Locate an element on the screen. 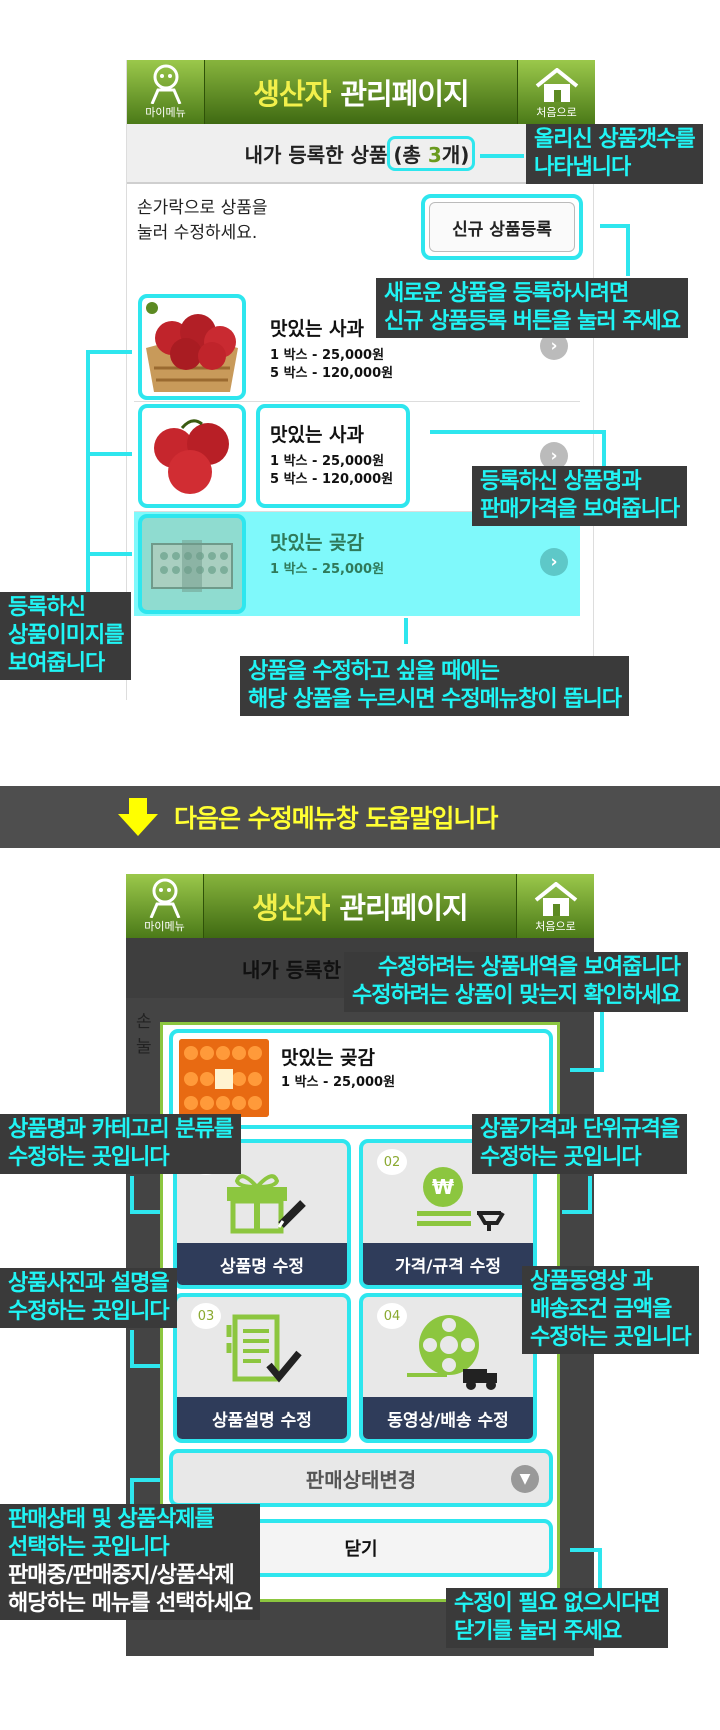  gift-icon is located at coordinates (266, 1204).